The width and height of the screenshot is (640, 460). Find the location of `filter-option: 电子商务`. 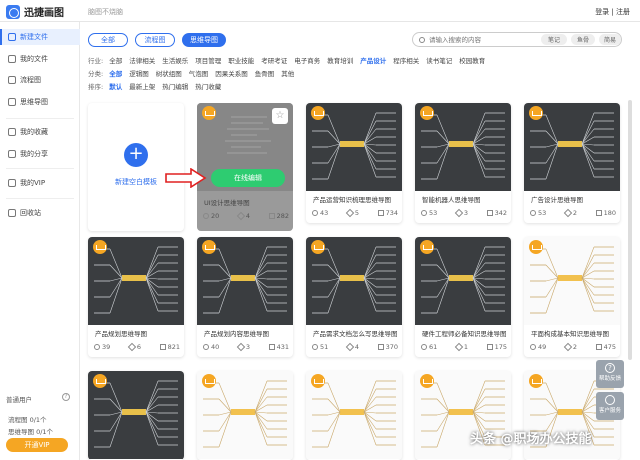

filter-option: 电子商务 is located at coordinates (307, 60).